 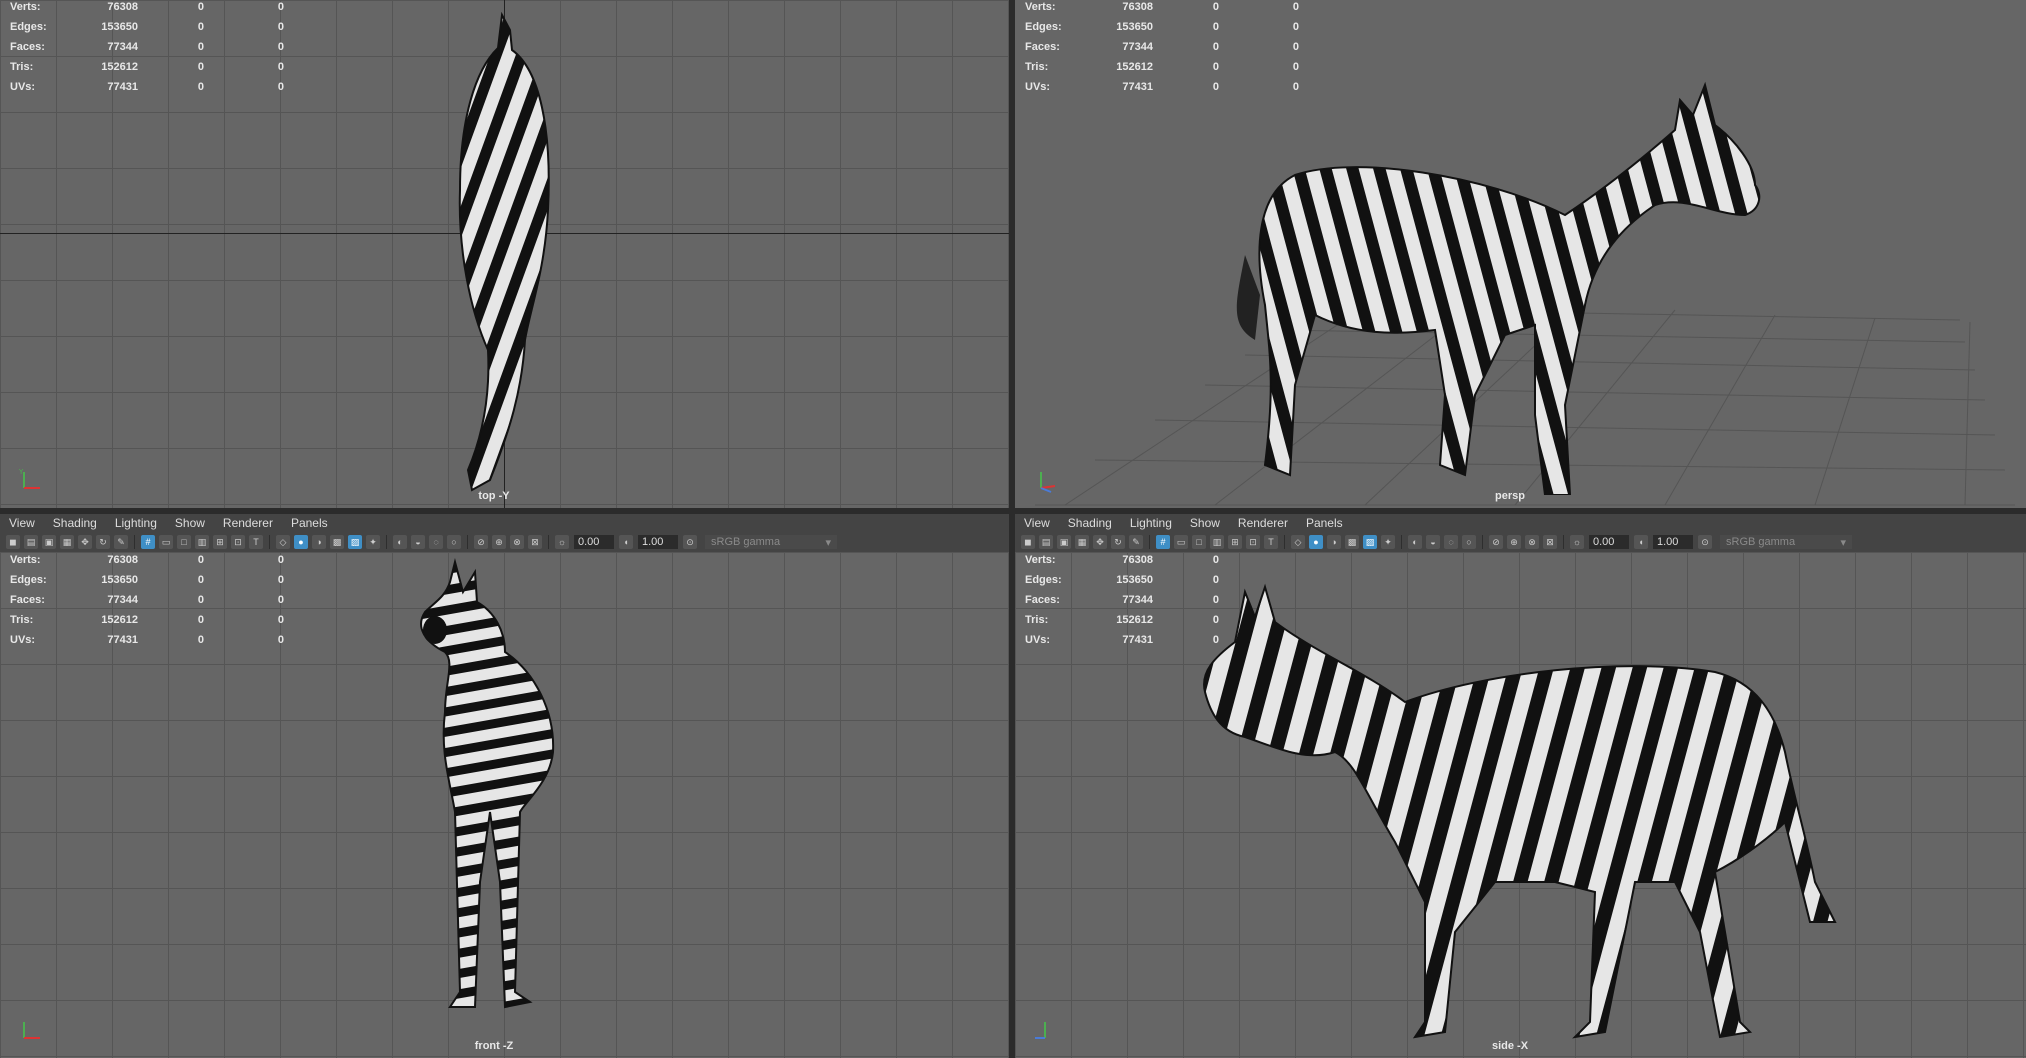 What do you see at coordinates (29, 478) in the screenshot?
I see `axis-gizmo-icon: Y` at bounding box center [29, 478].